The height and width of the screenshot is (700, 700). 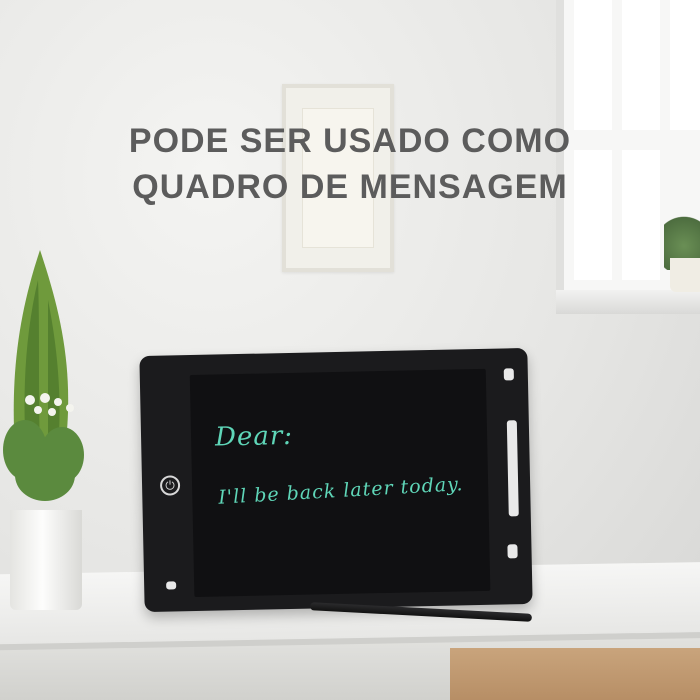 I want to click on headline: PODE SER USADO COMO QUADRO DE MENSAGEM, so click(x=350, y=164).